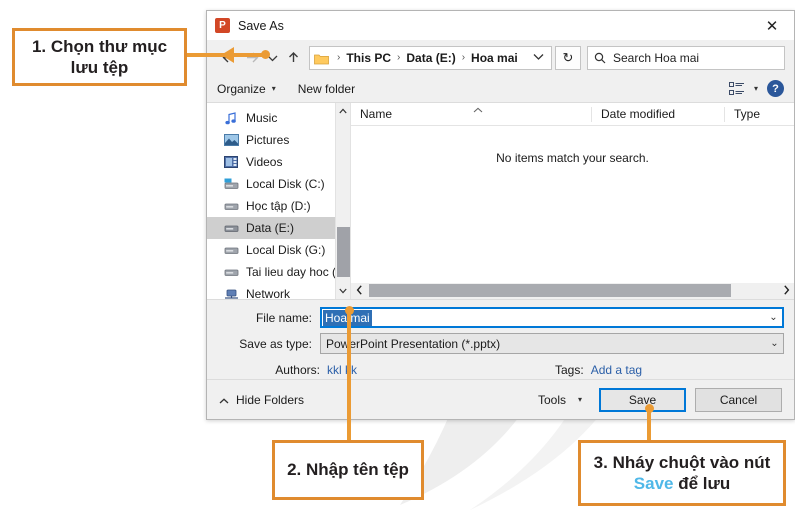  What do you see at coordinates (551, 399) in the screenshot?
I see `tools-label: Tools` at bounding box center [551, 399].